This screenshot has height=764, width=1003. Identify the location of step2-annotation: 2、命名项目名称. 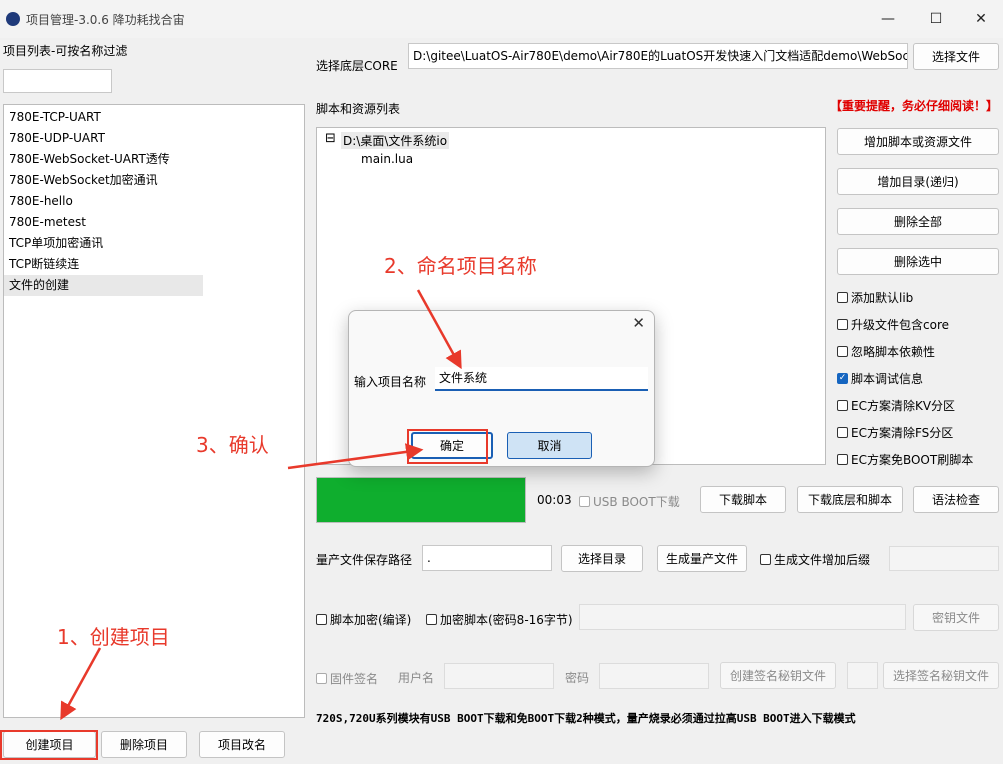
(460, 266).